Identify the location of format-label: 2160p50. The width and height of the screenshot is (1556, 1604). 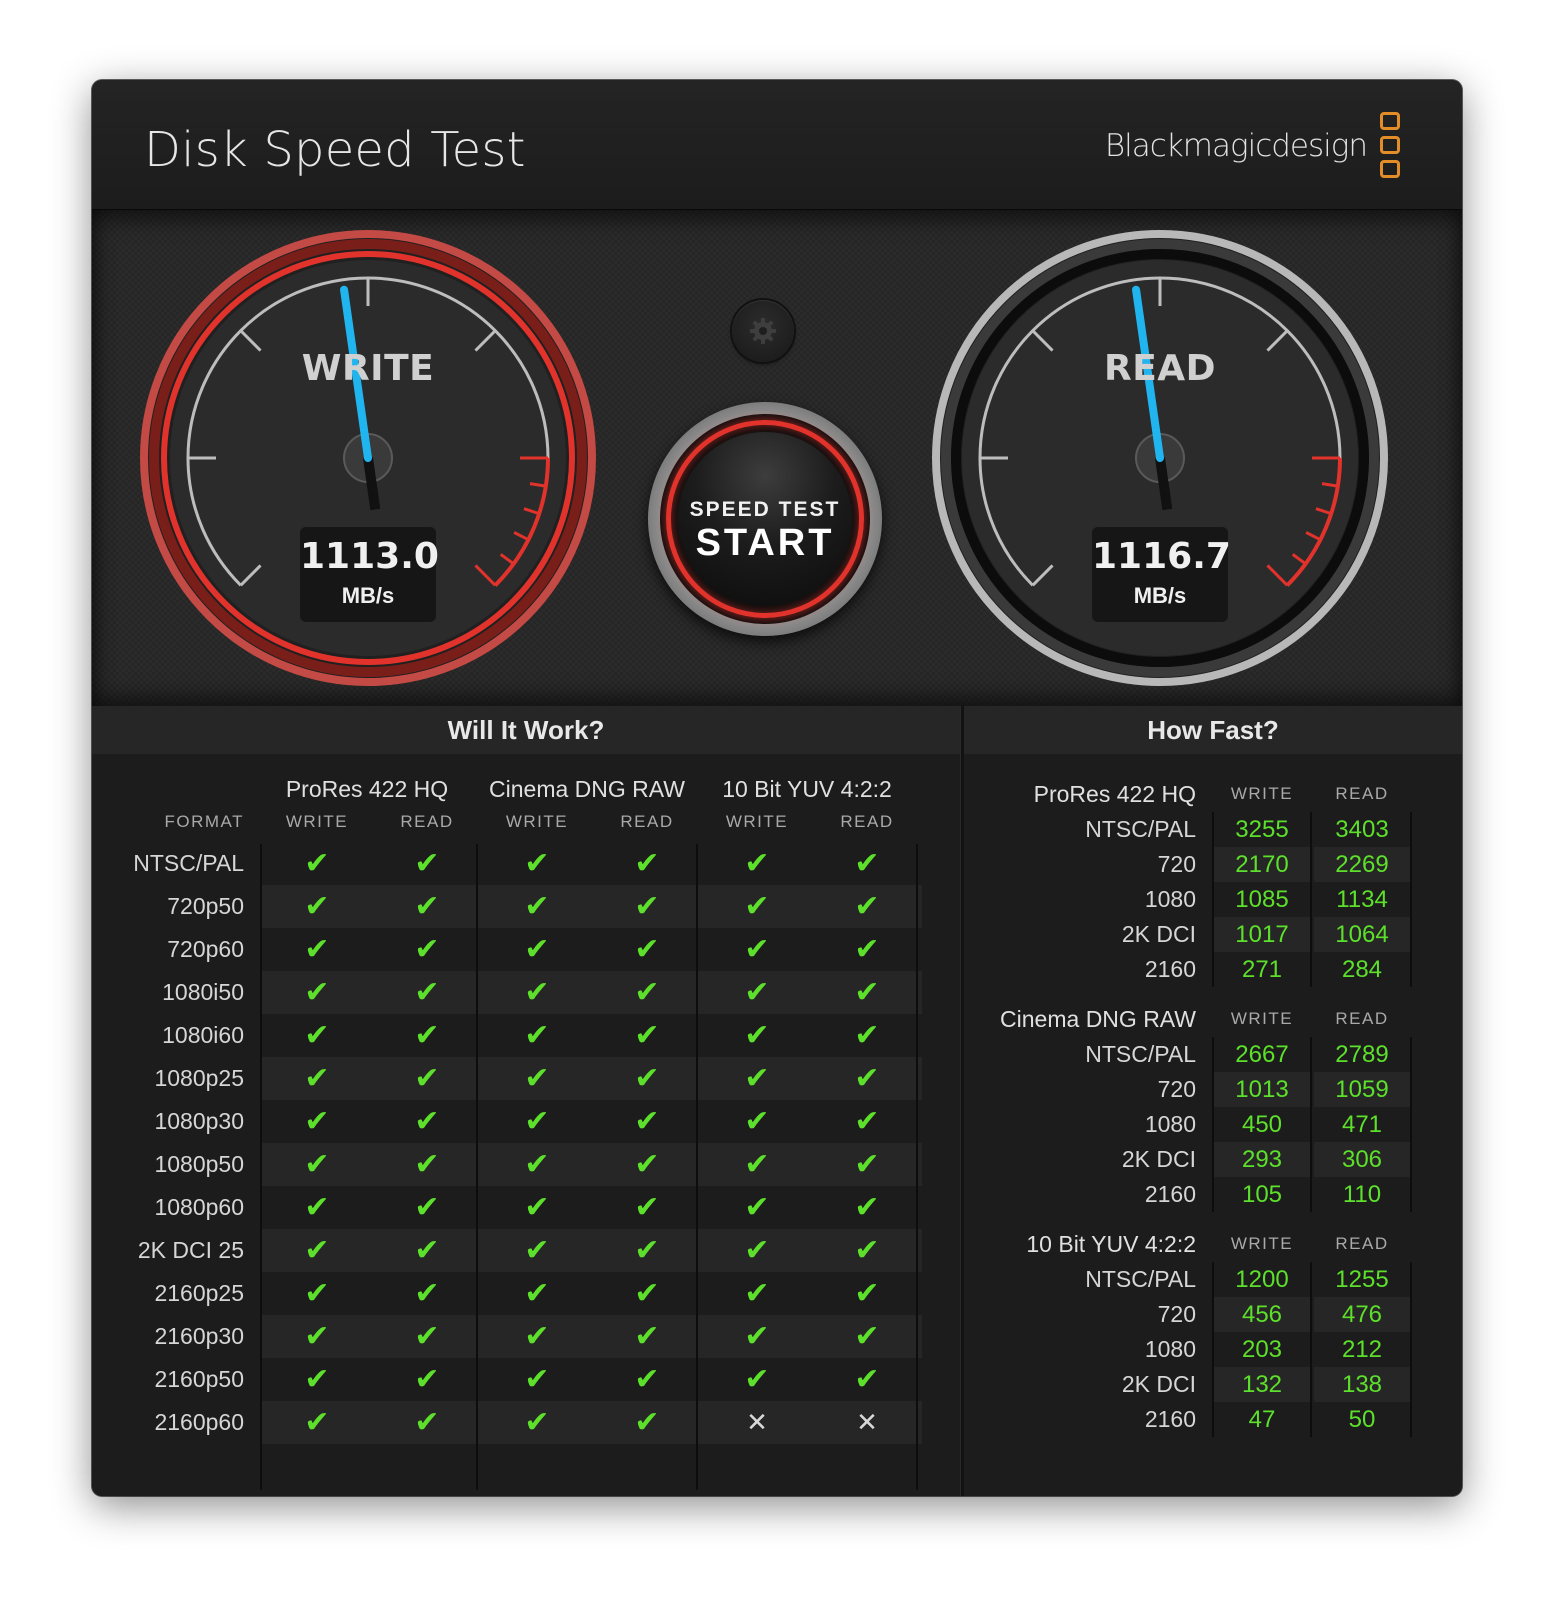
(199, 1379).